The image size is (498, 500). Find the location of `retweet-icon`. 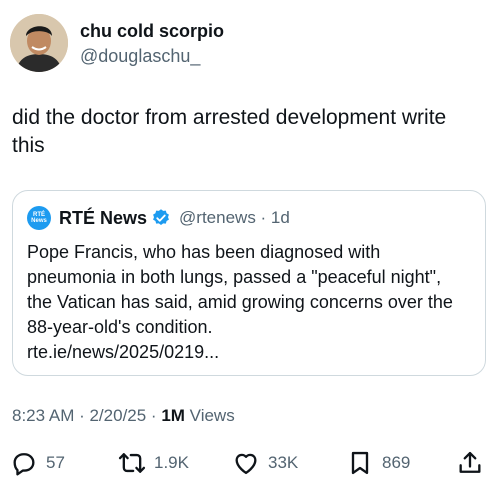

retweet-icon is located at coordinates (132, 463).